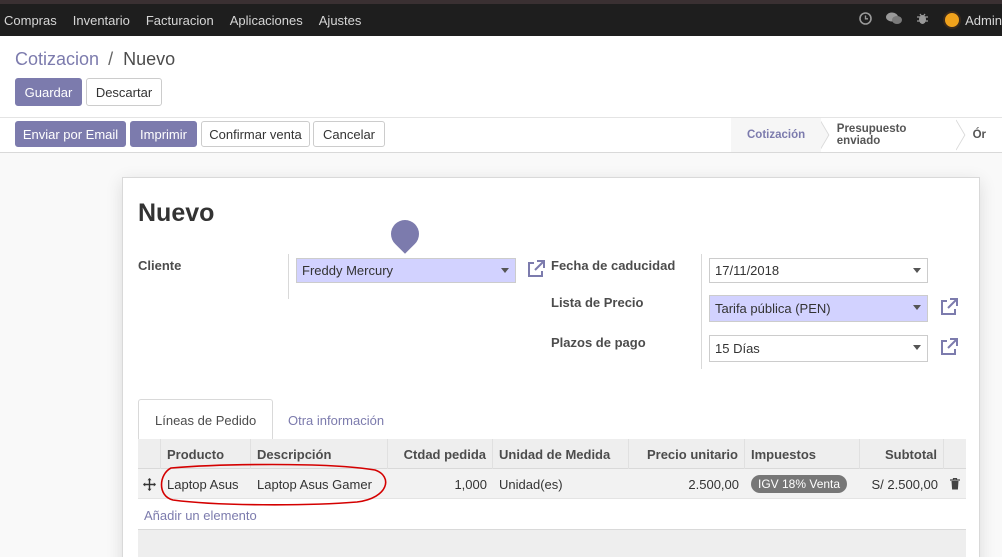 This screenshot has height=557, width=1002. I want to click on discard-button: Descartar, so click(124, 92).